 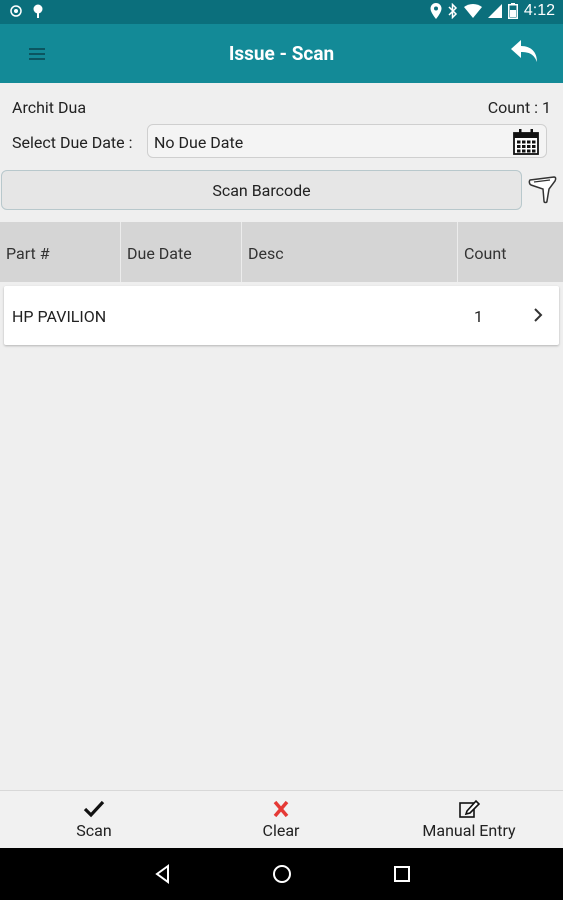 I want to click on clear-action-label: Clear, so click(x=281, y=830).